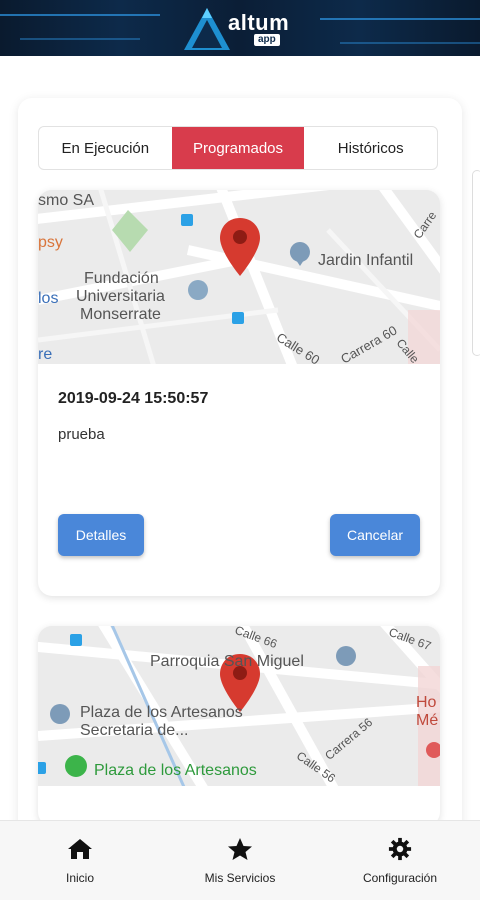 This screenshot has width=480, height=900. I want to click on service-description: prueba, so click(81, 434).